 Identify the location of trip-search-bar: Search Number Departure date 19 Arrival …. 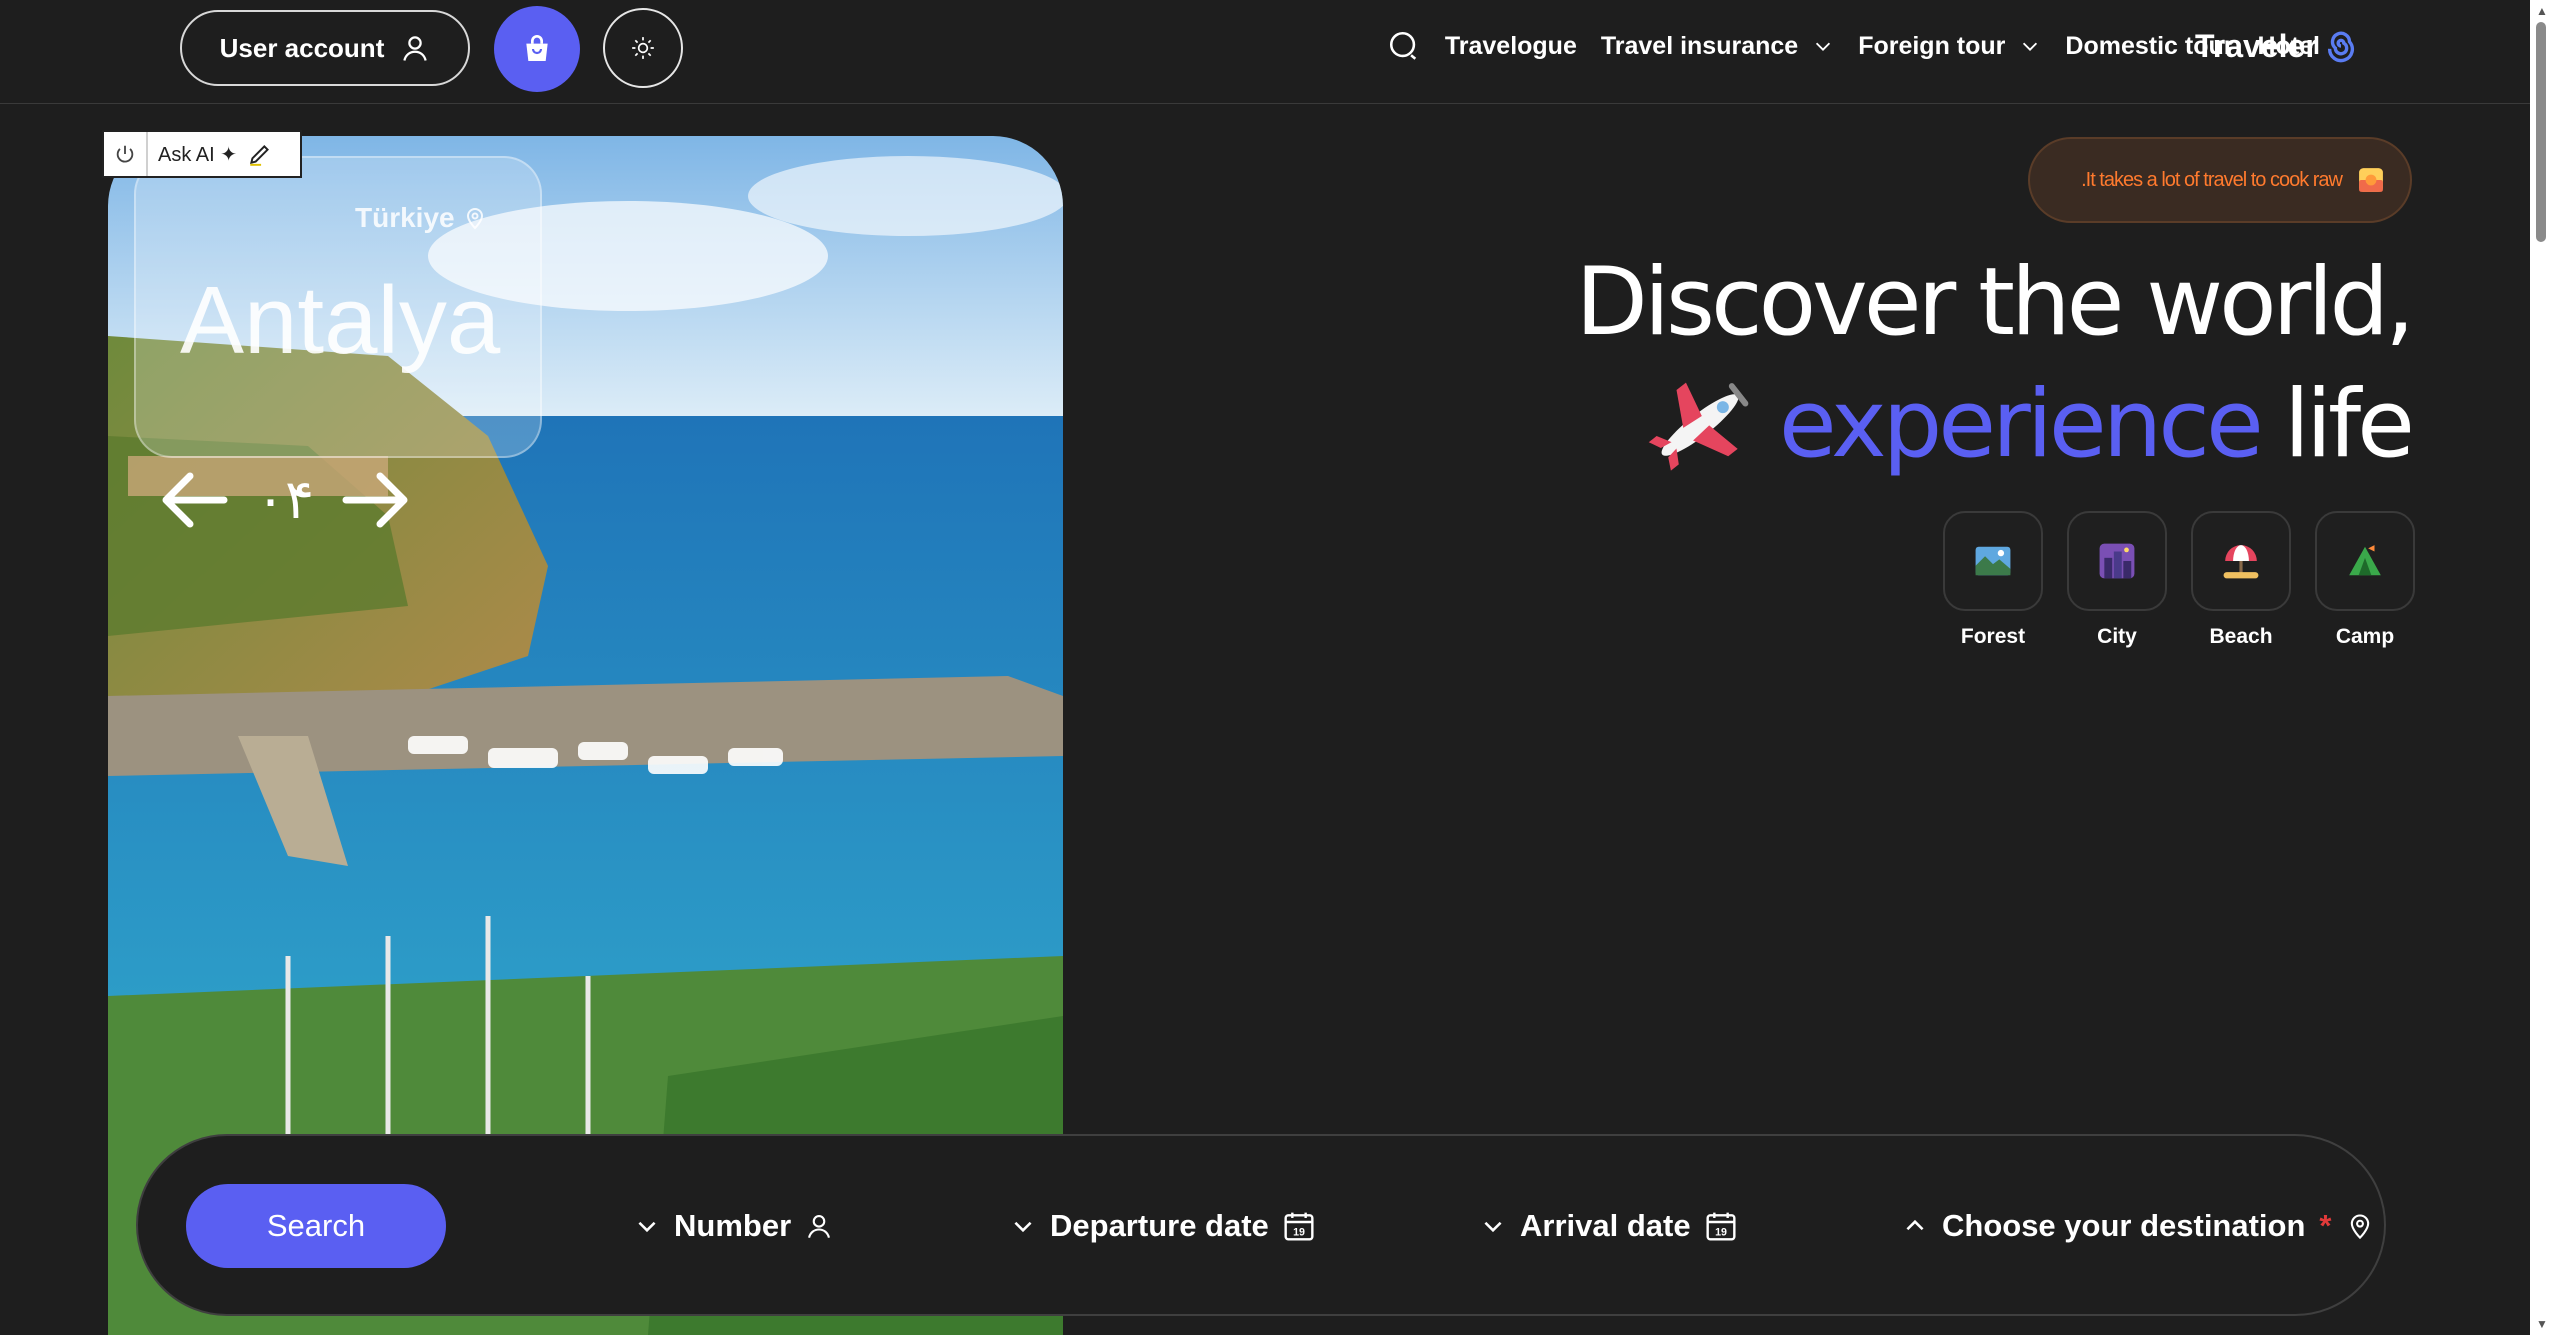
(1261, 1225).